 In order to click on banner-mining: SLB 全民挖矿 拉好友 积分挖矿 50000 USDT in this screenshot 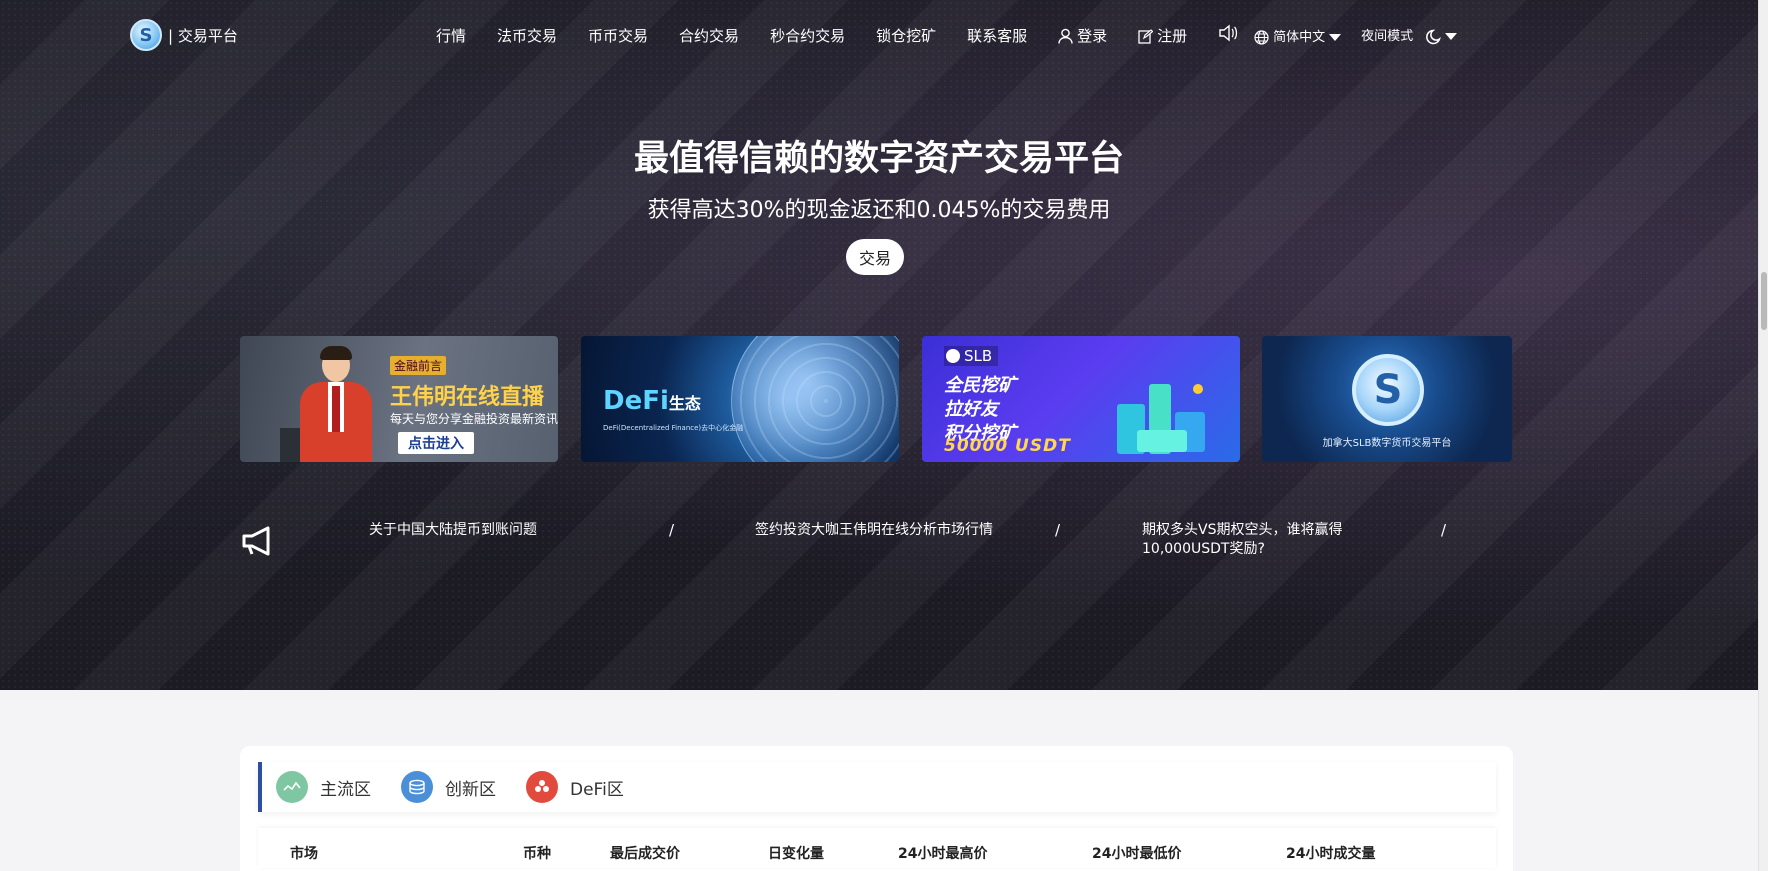, I will do `click(1081, 399)`.